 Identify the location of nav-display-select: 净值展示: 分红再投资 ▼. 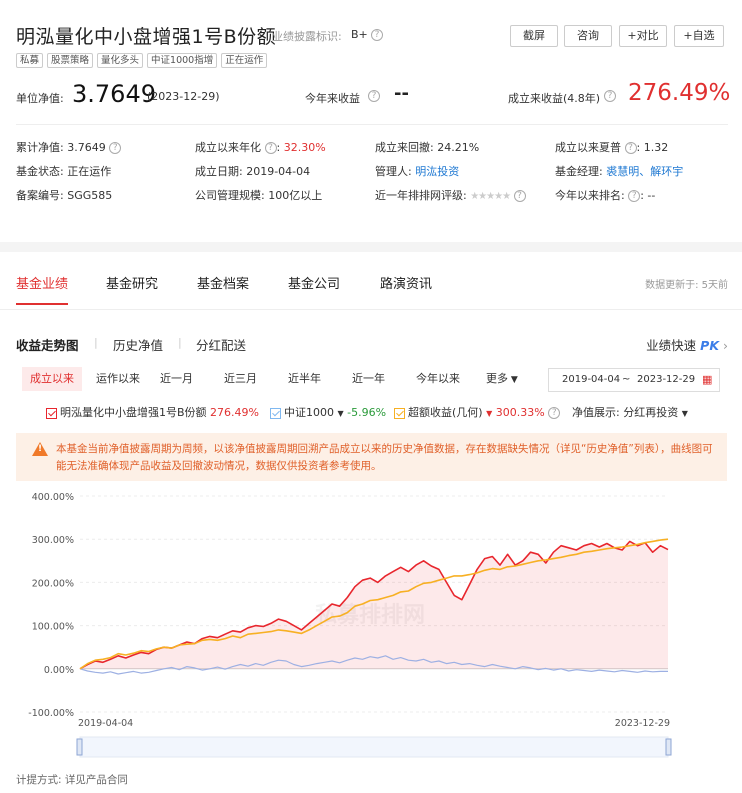
(630, 412).